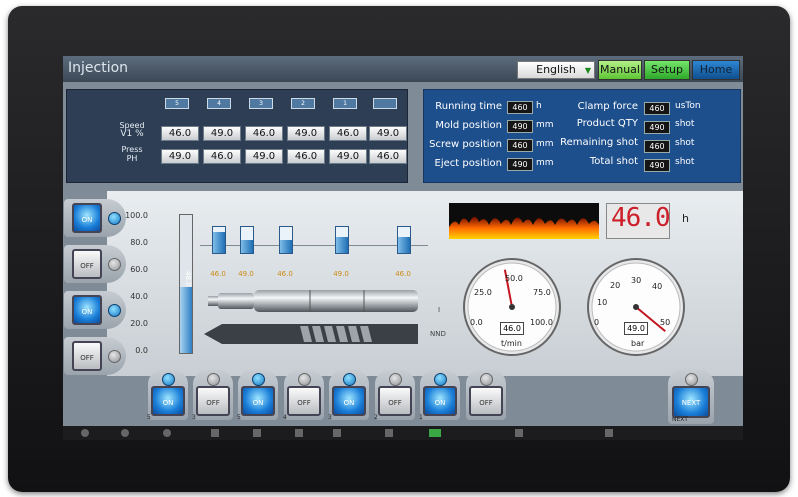 The image size is (798, 497). What do you see at coordinates (314, 245) in the screenshot?
I see `pressure-baseline` at bounding box center [314, 245].